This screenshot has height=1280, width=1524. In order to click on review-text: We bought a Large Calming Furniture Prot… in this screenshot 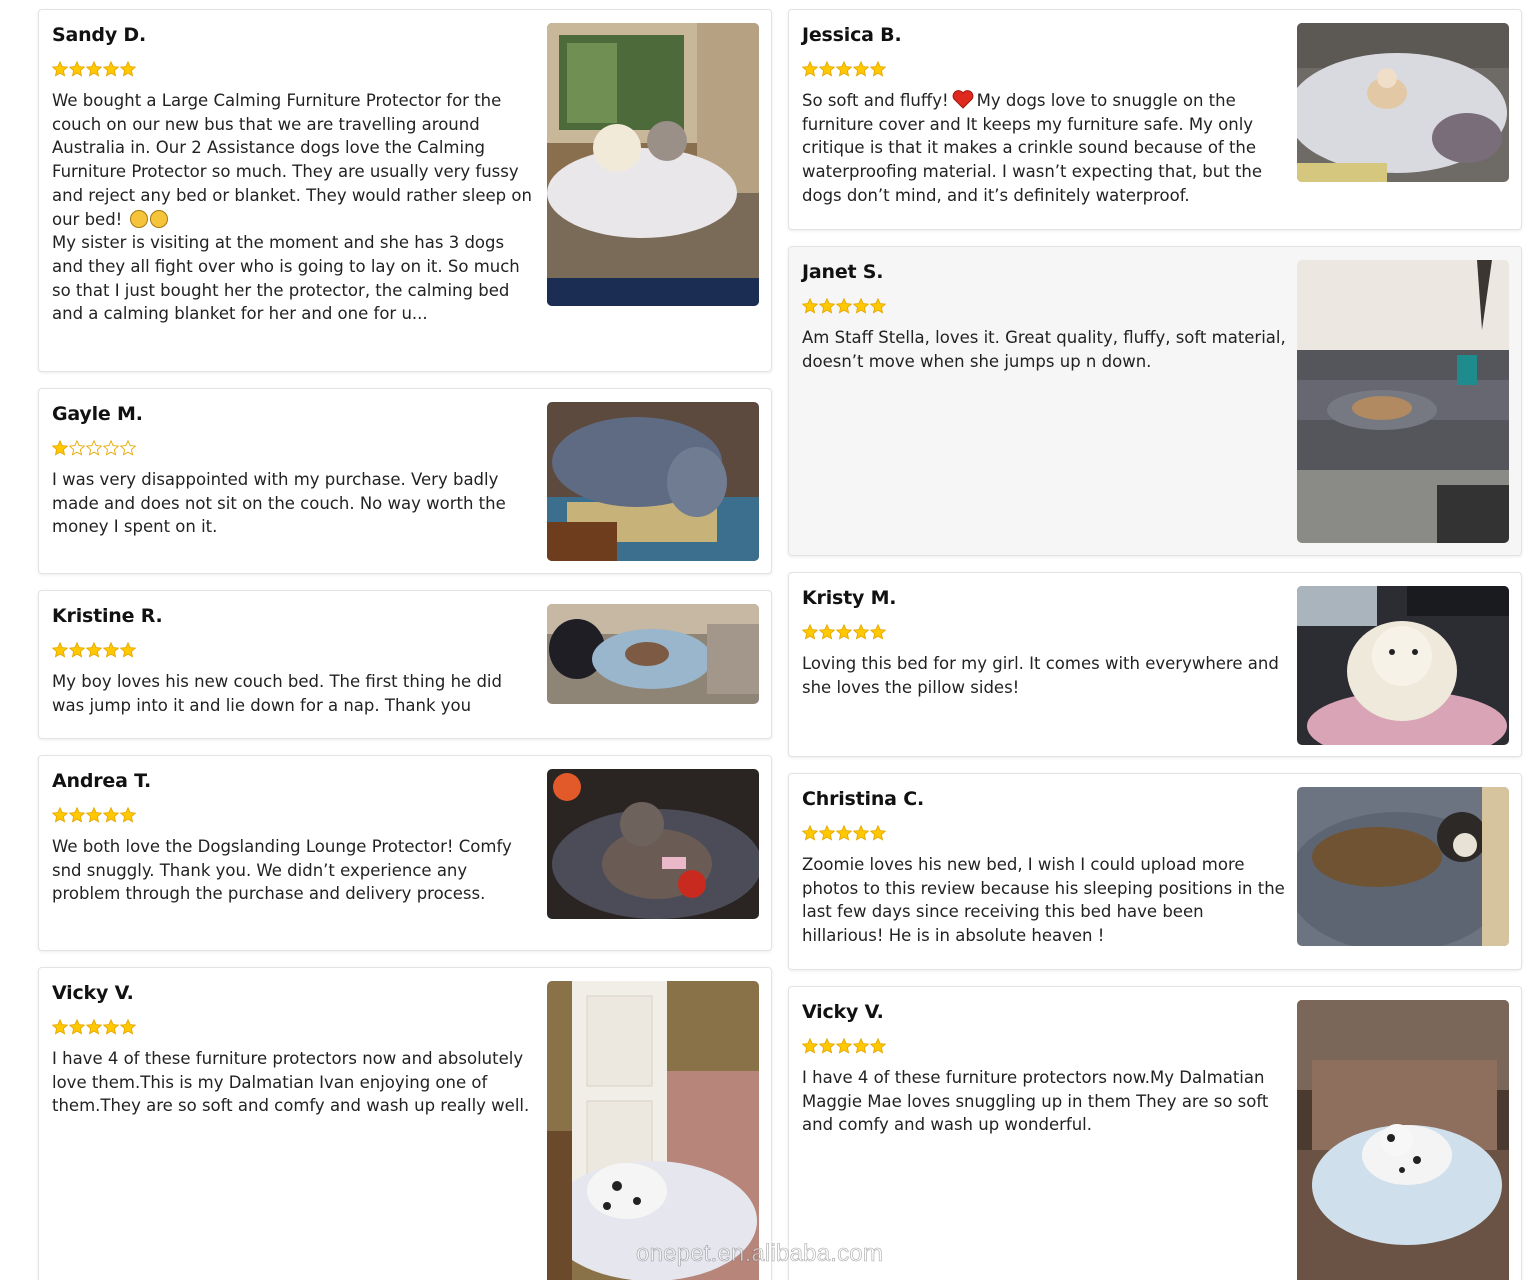, I will do `click(292, 207)`.